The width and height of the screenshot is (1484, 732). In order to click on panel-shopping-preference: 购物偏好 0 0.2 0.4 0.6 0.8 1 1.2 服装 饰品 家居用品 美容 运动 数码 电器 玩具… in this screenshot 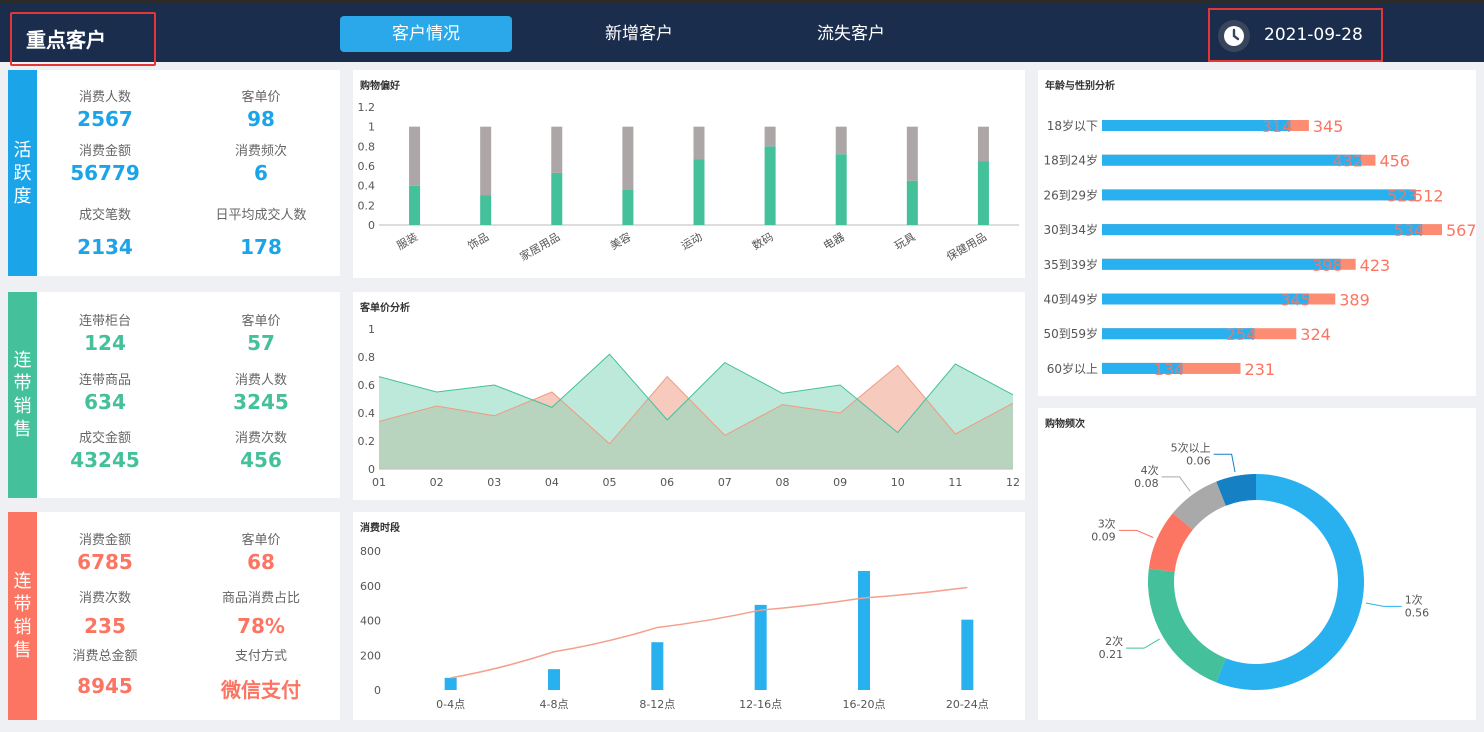, I will do `click(689, 174)`.